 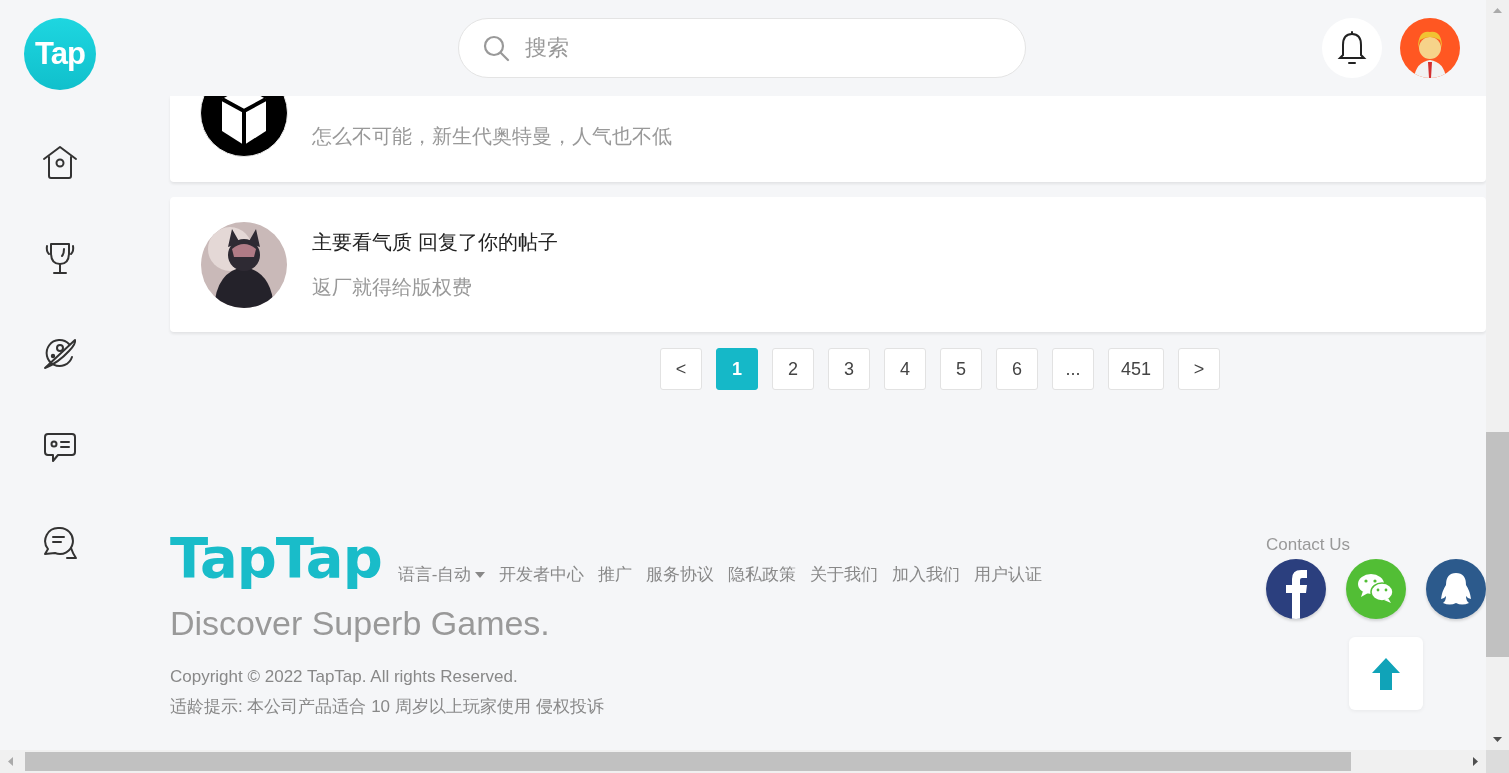 What do you see at coordinates (1017, 369) in the screenshot?
I see `page-button: 6` at bounding box center [1017, 369].